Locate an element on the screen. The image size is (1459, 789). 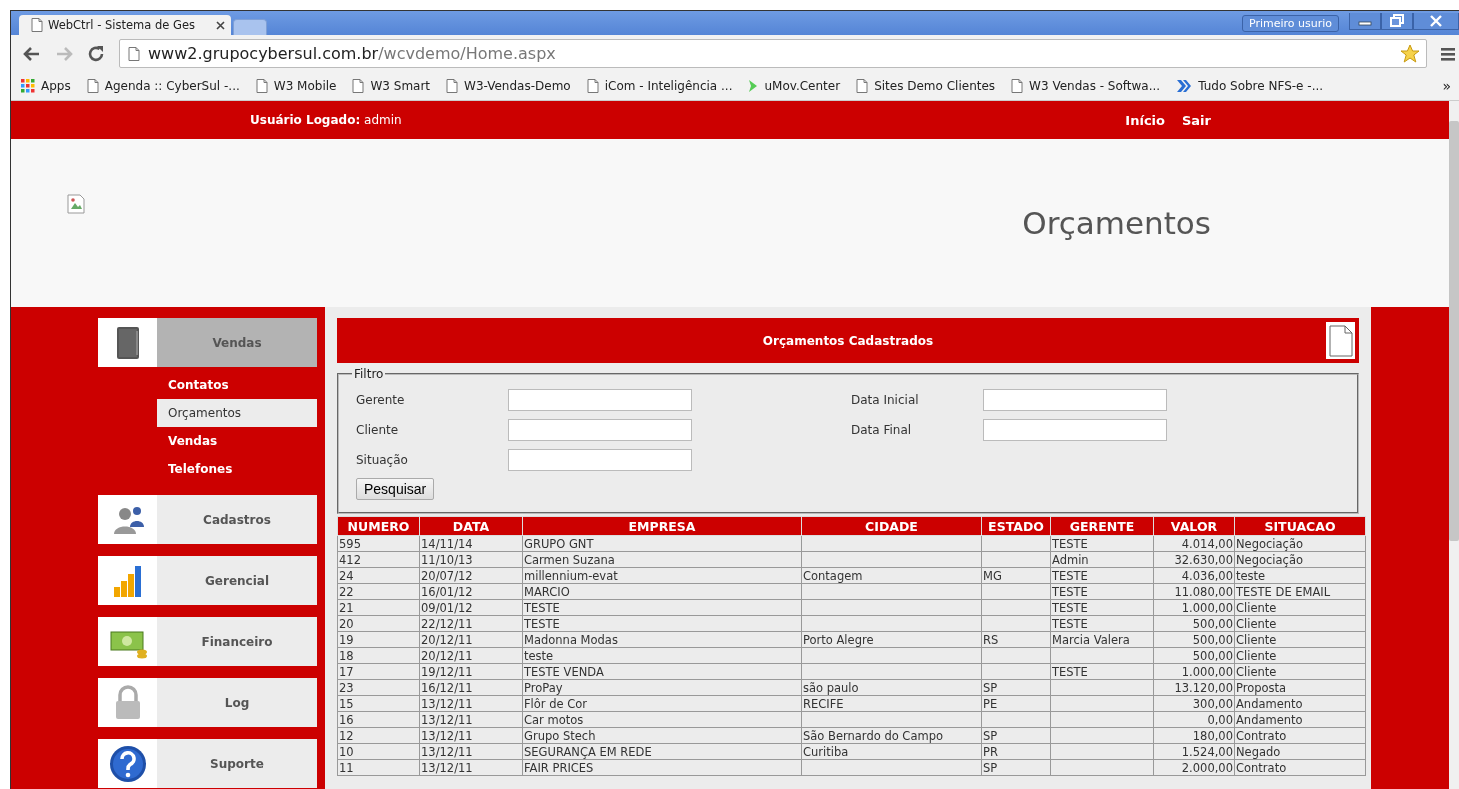
table-cell: RECIFE is located at coordinates (891, 703).